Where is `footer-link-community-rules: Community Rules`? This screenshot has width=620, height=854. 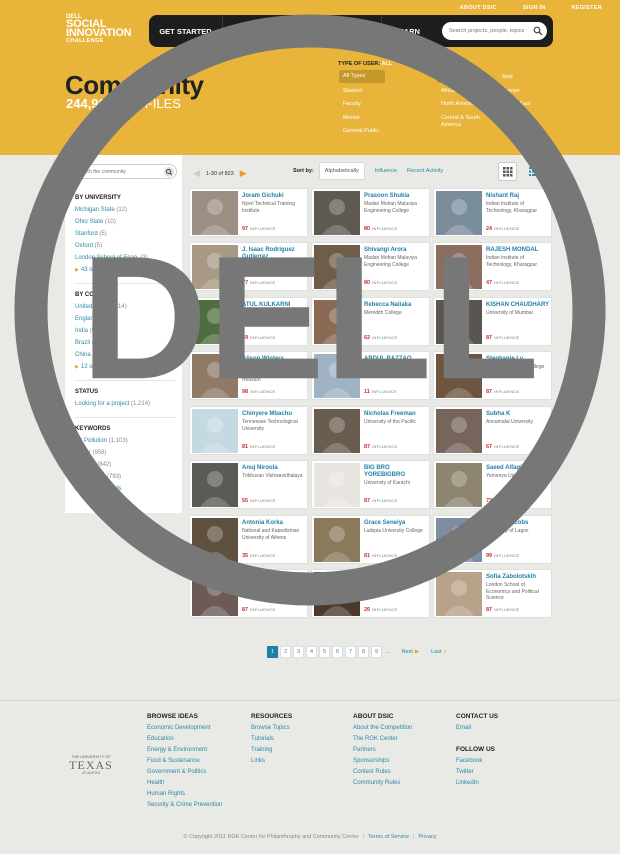
footer-link-community-rules: Community Rules is located at coordinates (376, 783).